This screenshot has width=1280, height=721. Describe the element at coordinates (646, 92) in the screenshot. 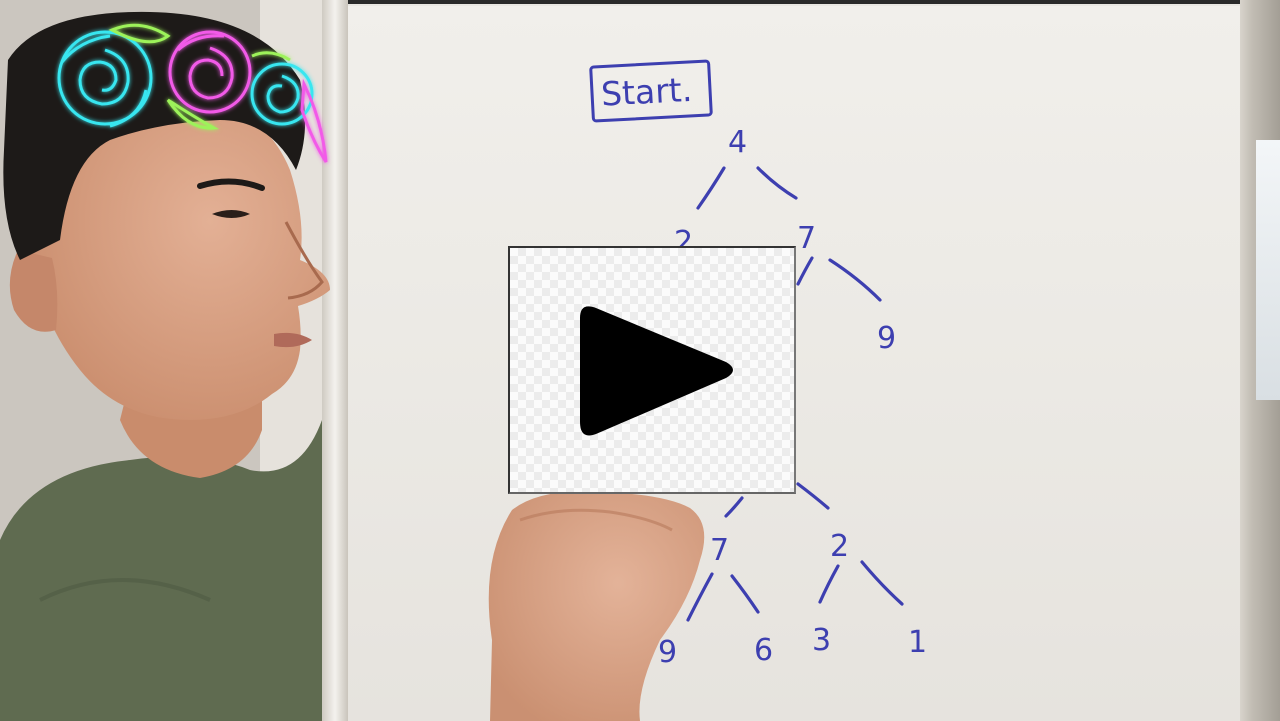

I see `start-label: Start.` at that location.